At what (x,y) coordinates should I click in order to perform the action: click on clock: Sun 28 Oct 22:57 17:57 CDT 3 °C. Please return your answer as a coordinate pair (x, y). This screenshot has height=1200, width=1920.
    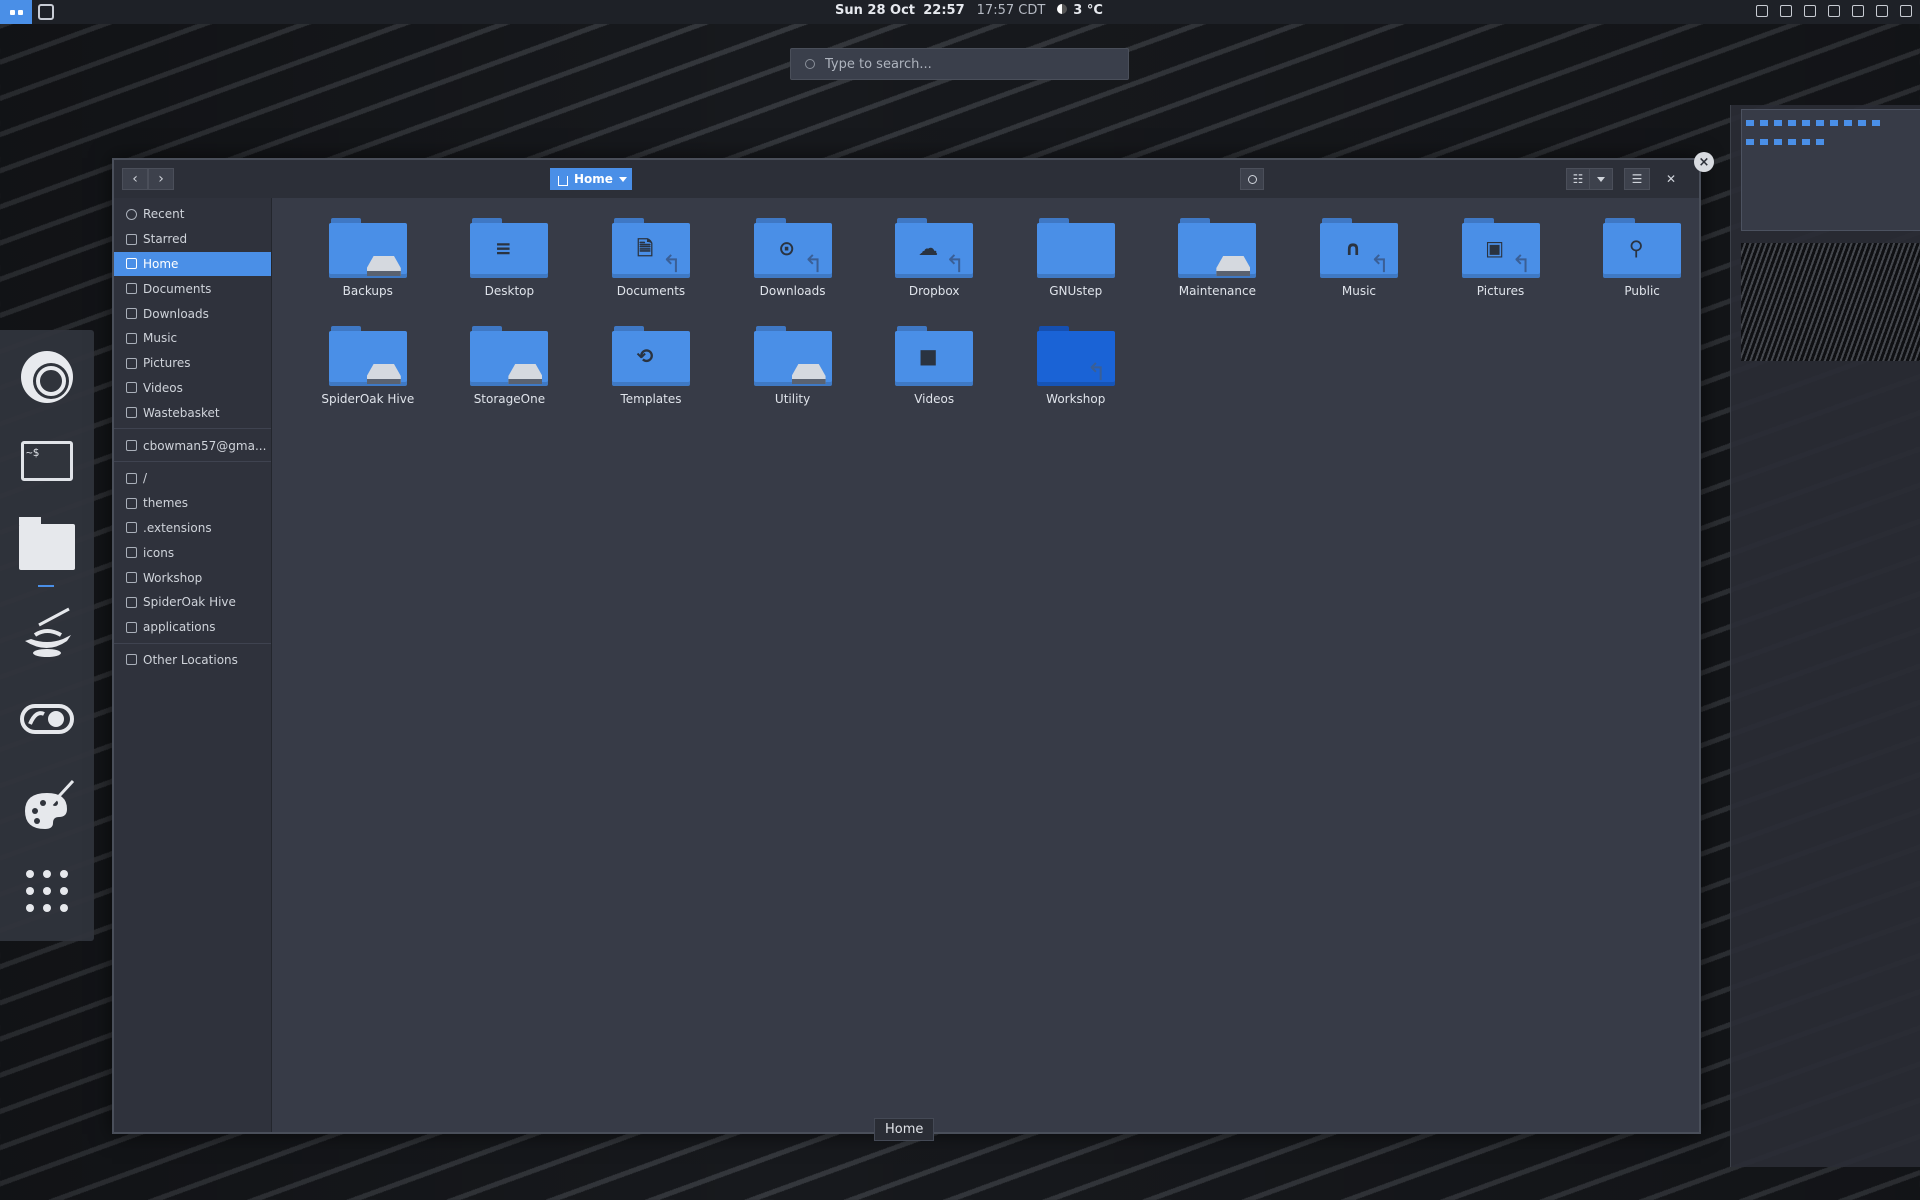
    Looking at the image, I should click on (969, 10).